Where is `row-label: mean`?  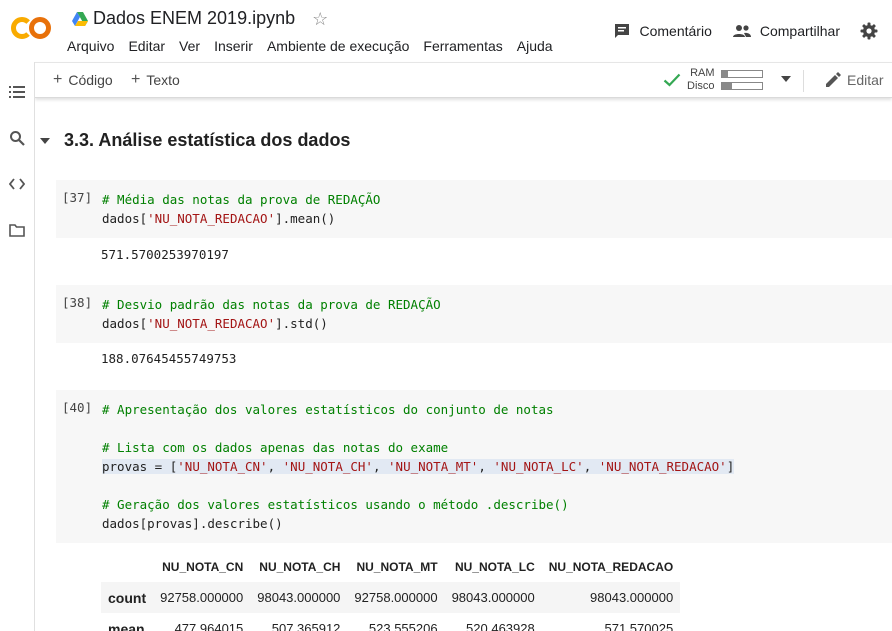
row-label: mean is located at coordinates (126, 625).